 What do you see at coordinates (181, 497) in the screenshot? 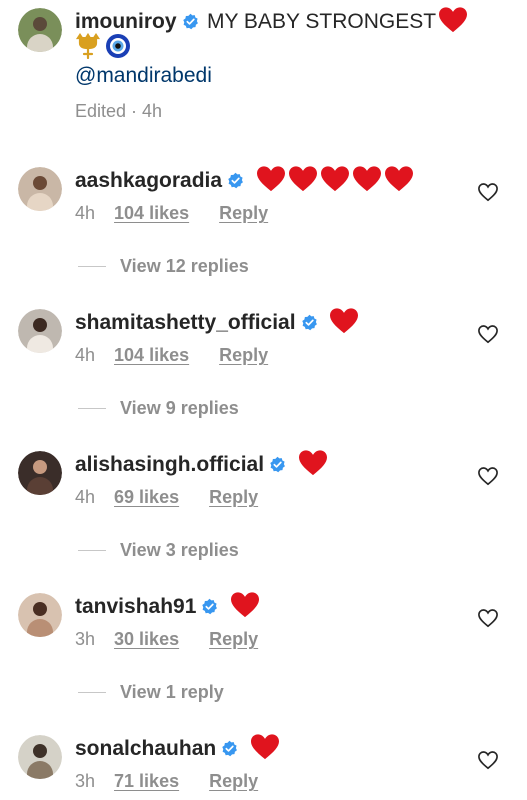
I see `comment-meta: 4h 69 likes Reply` at bounding box center [181, 497].